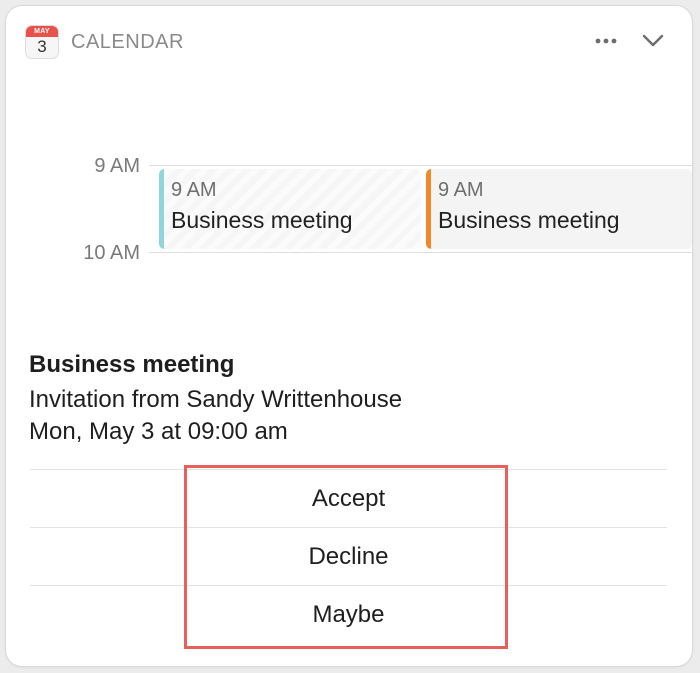  Describe the element at coordinates (349, 41) in the screenshot. I see `widget-header: MAY 3 CALENDAR` at that location.